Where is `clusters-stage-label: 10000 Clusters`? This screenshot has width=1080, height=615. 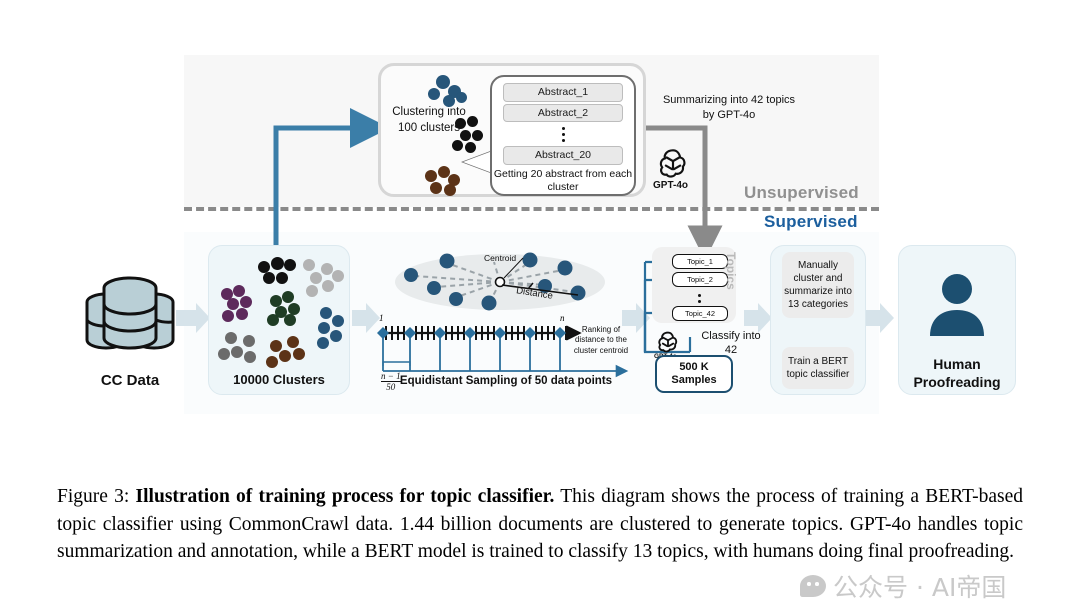
clusters-stage-label: 10000 Clusters is located at coordinates (279, 379).